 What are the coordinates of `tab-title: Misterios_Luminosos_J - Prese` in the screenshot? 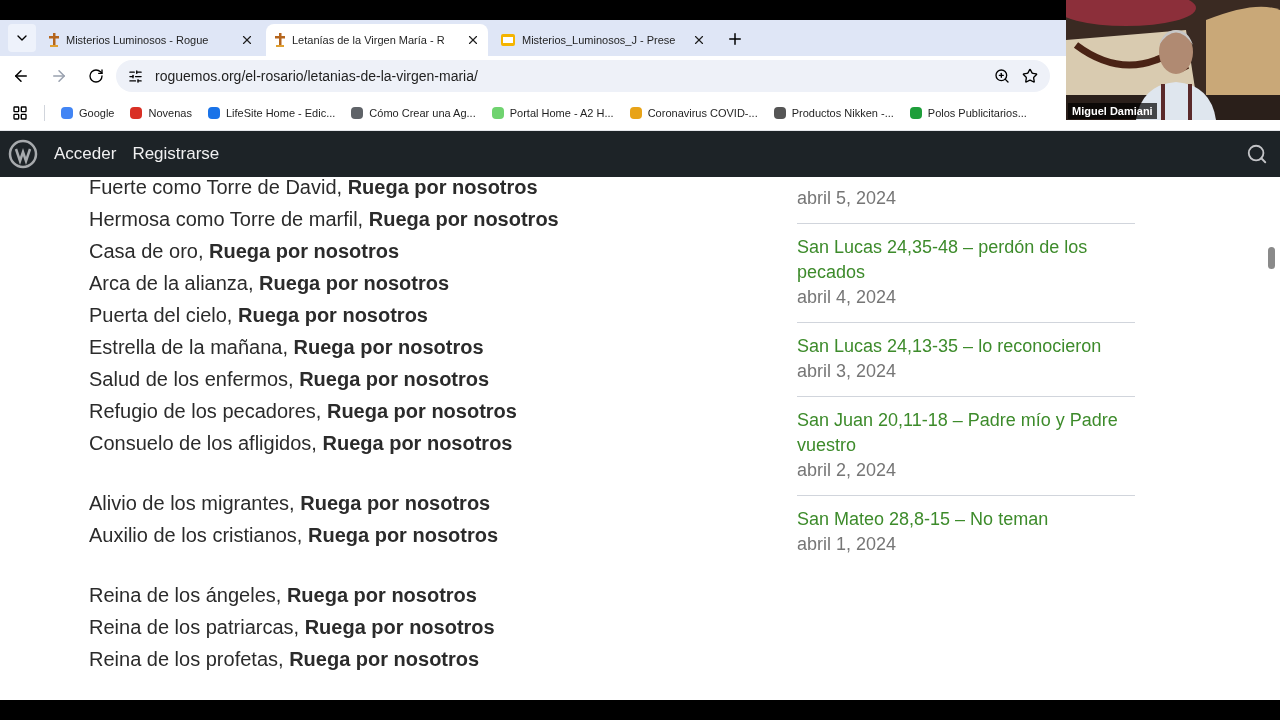 It's located at (599, 40).